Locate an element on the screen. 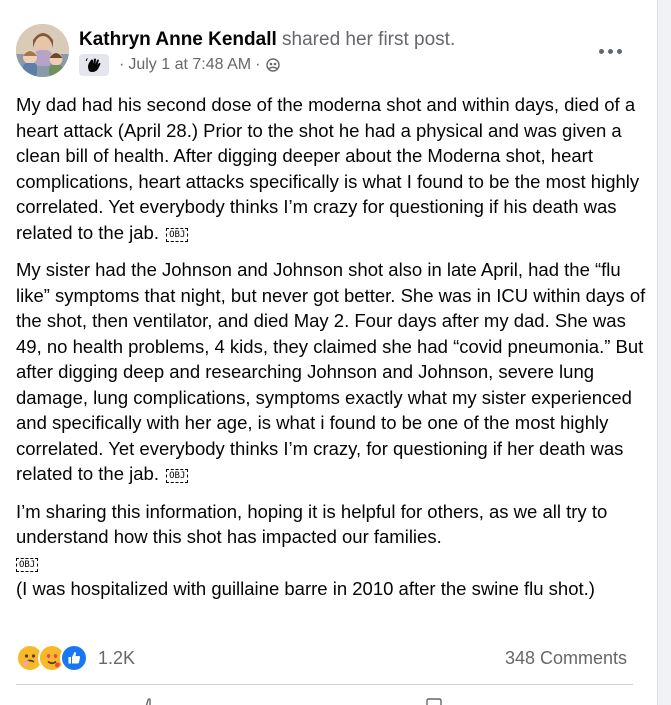  waving-hand-badge-icon is located at coordinates (94, 65).